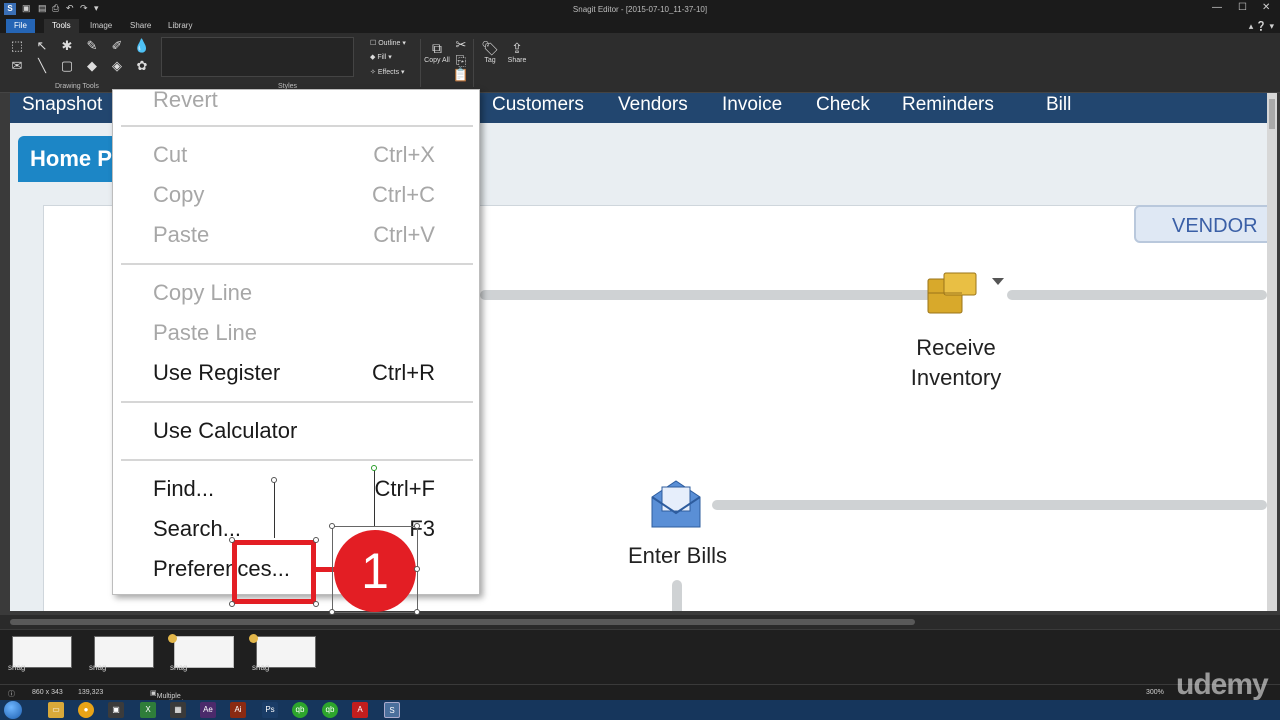  What do you see at coordinates (270, 710) in the screenshot?
I see `photoshop-icon: Ps` at bounding box center [270, 710].